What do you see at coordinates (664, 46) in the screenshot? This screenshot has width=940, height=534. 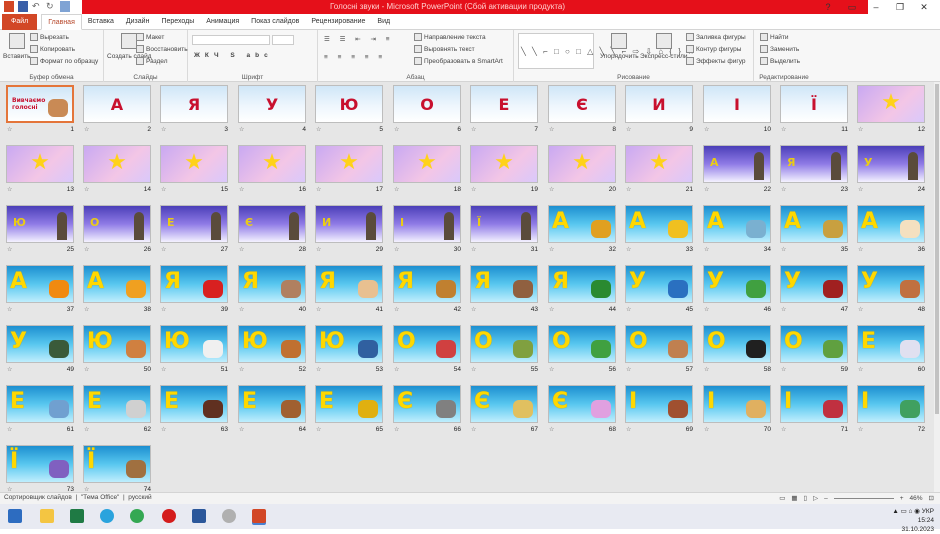 I see `quick-styles-button: Экспресс-стили` at bounding box center [664, 46].